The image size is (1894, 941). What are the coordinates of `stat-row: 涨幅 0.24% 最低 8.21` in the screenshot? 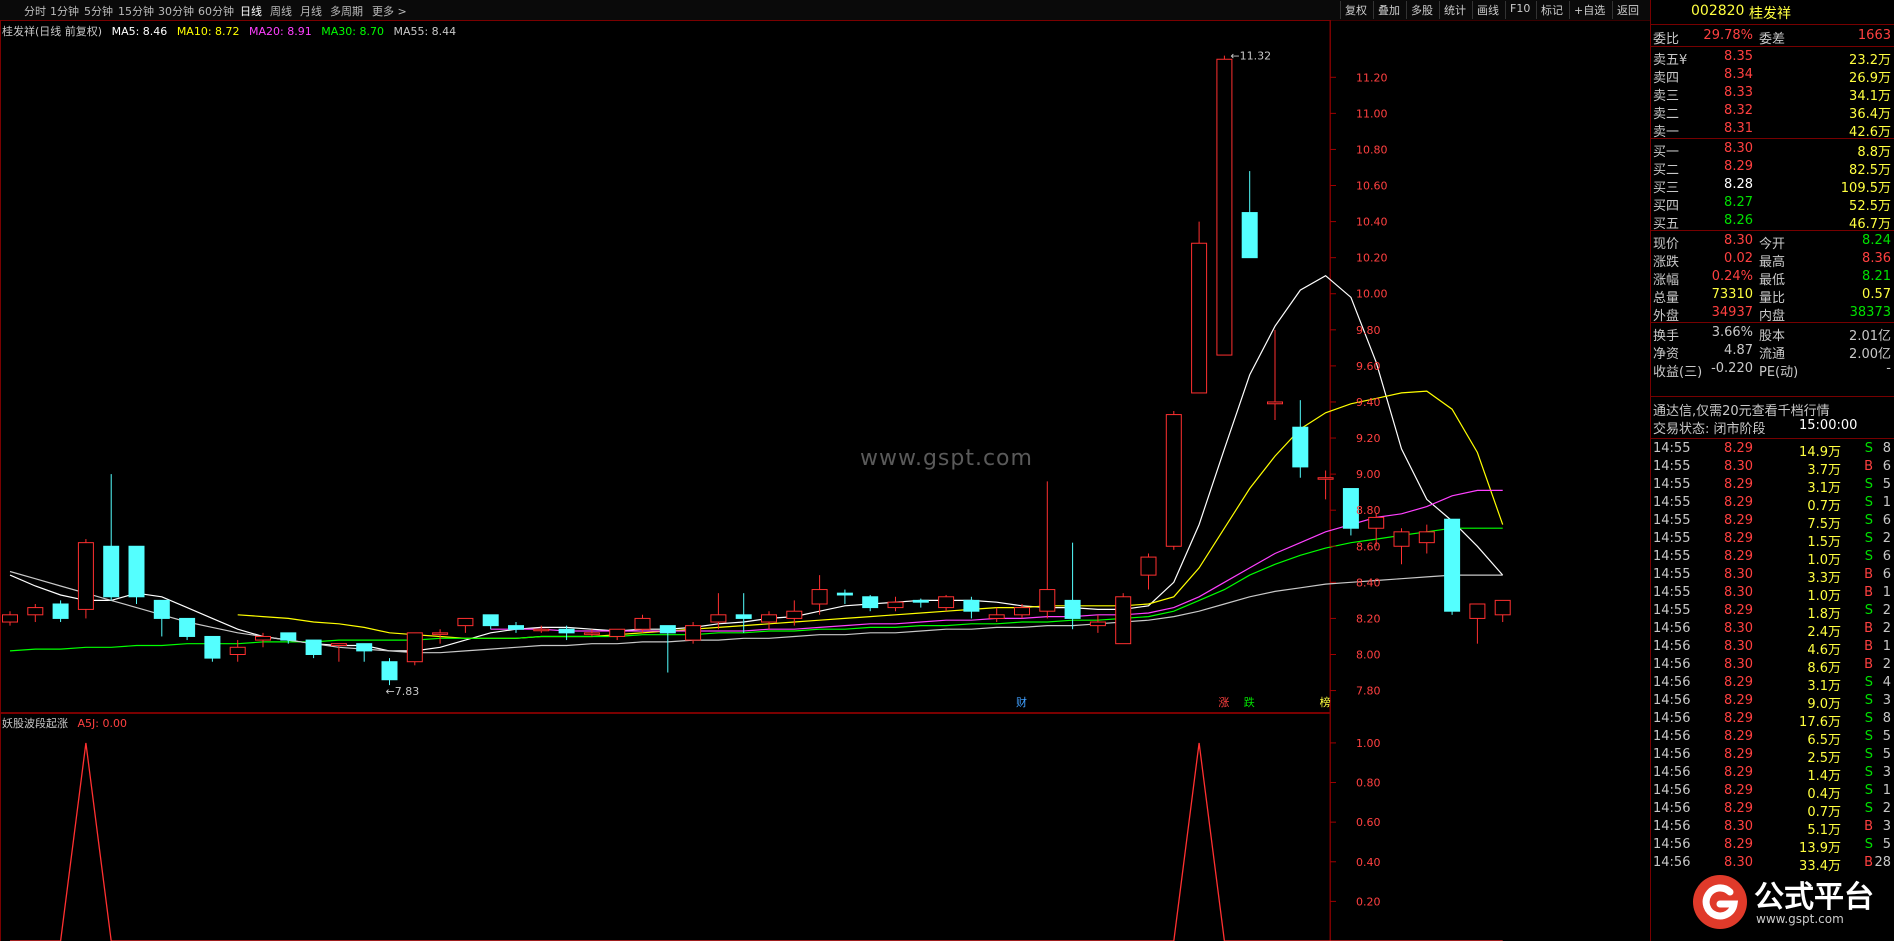 It's located at (1772, 278).